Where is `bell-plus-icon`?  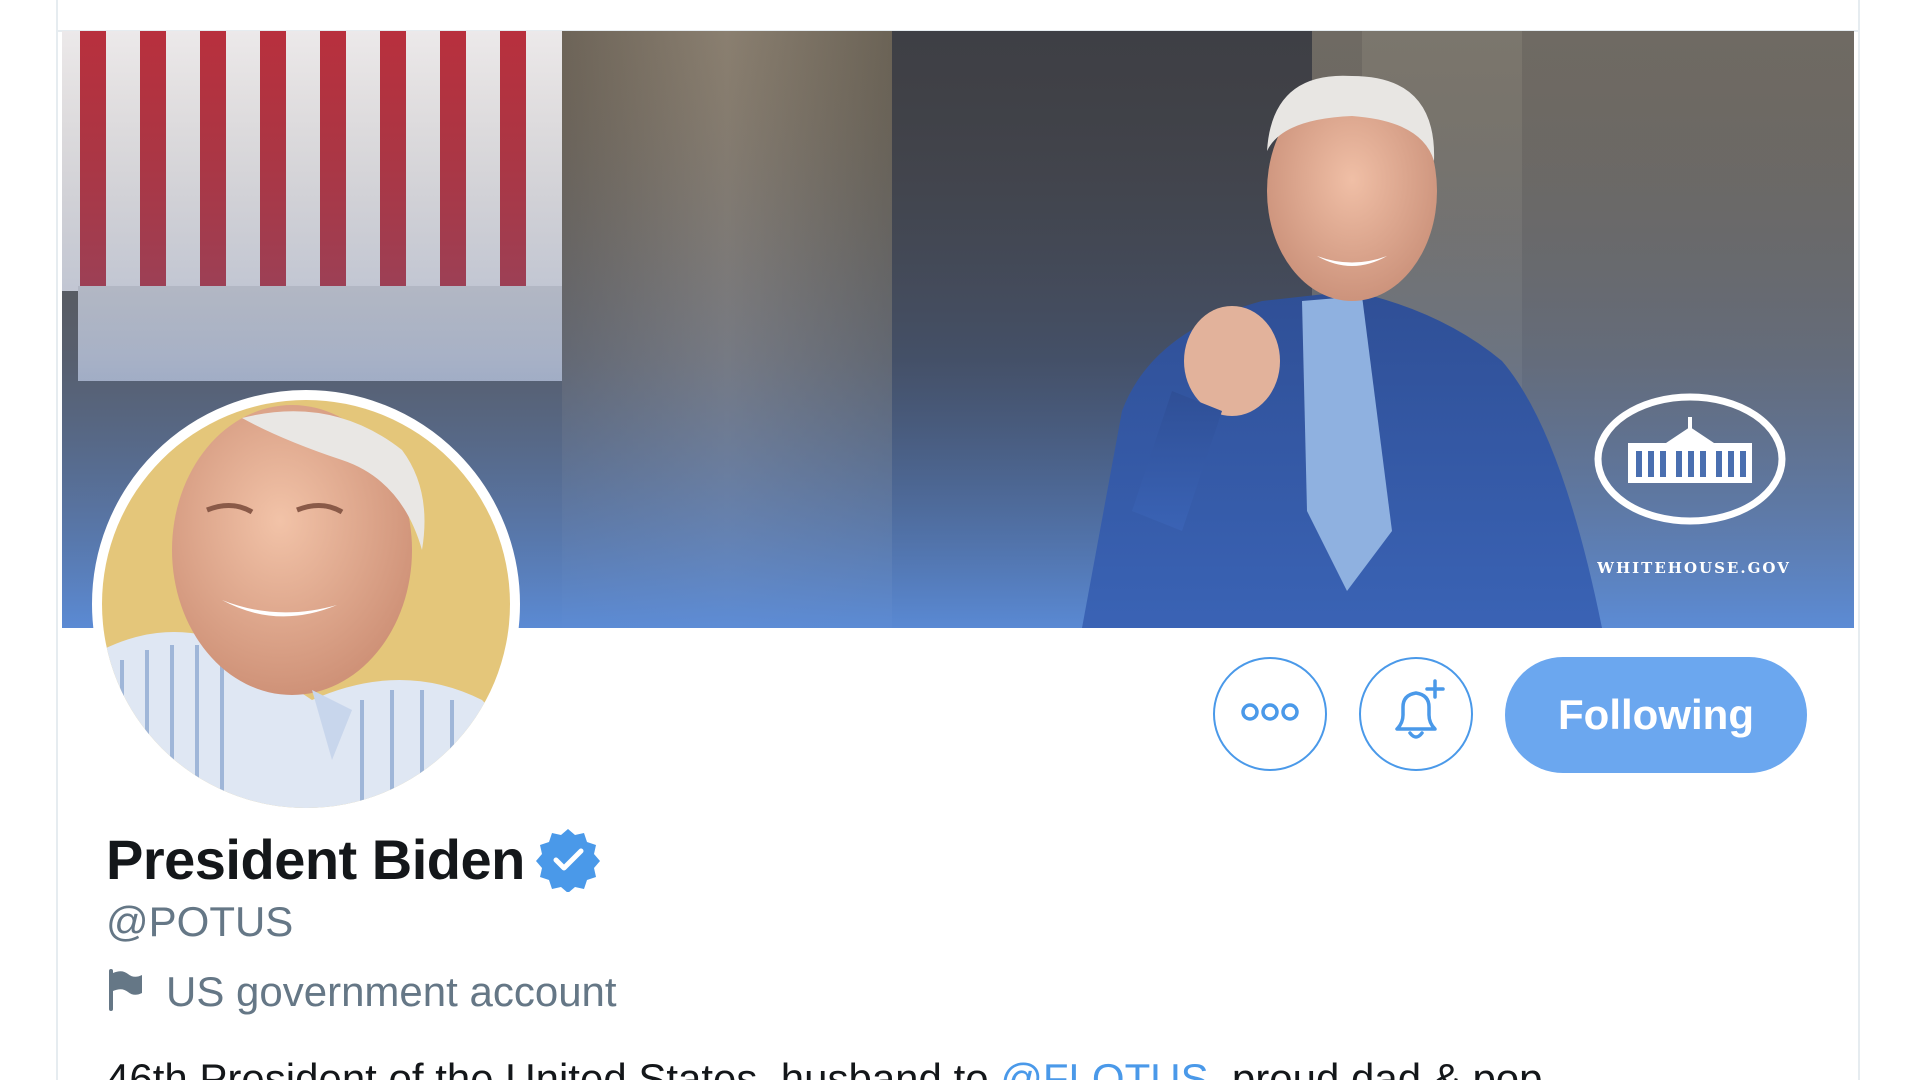 bell-plus-icon is located at coordinates (1416, 714).